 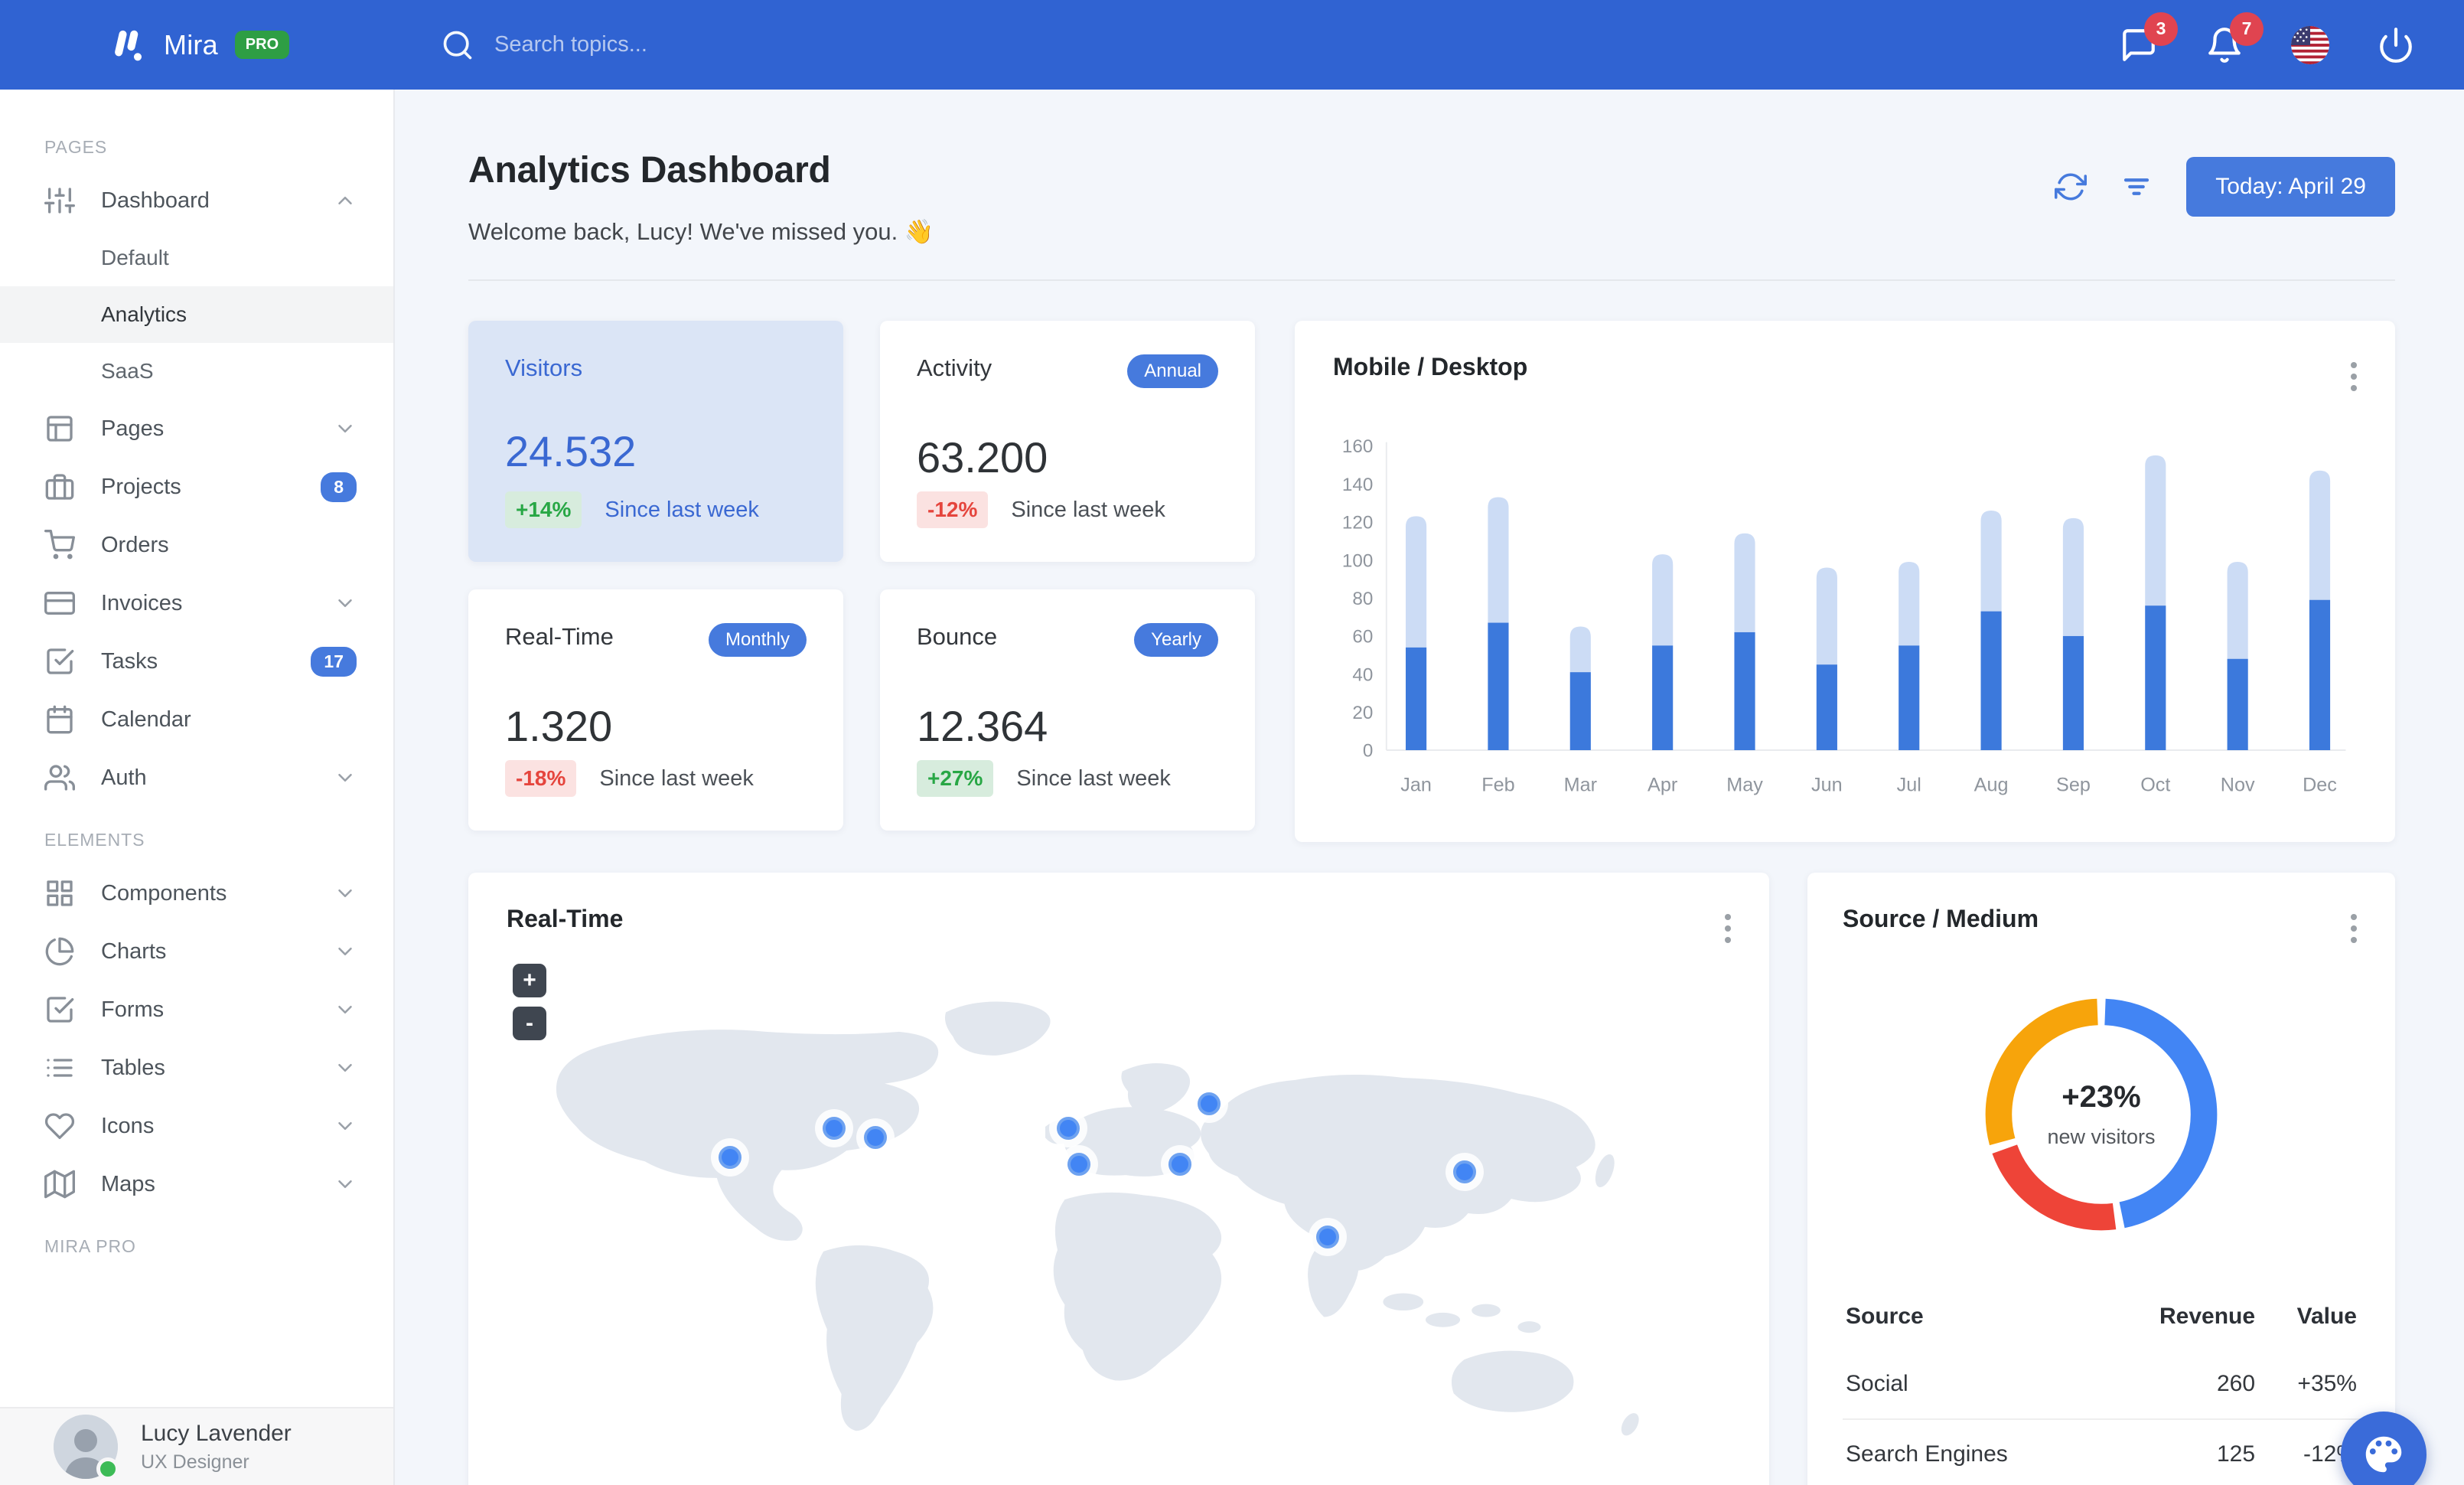 What do you see at coordinates (94, 840) in the screenshot?
I see `sidebar-section-label: ELEMENTS` at bounding box center [94, 840].